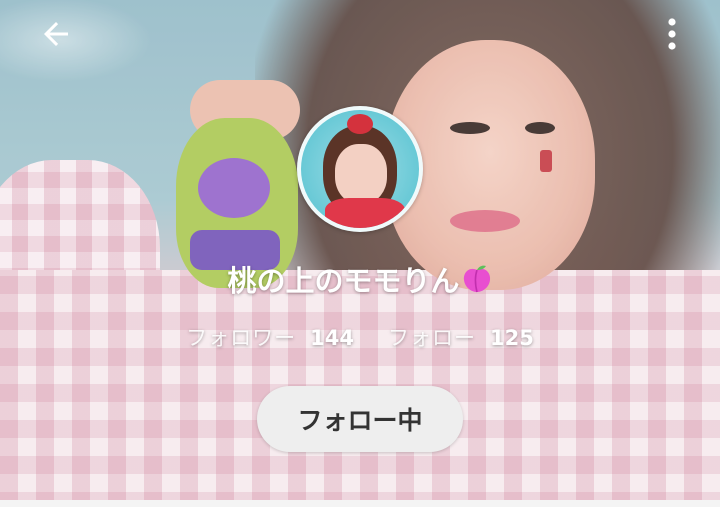 The height and width of the screenshot is (507, 720). I want to click on following-count: 125, so click(512, 338).